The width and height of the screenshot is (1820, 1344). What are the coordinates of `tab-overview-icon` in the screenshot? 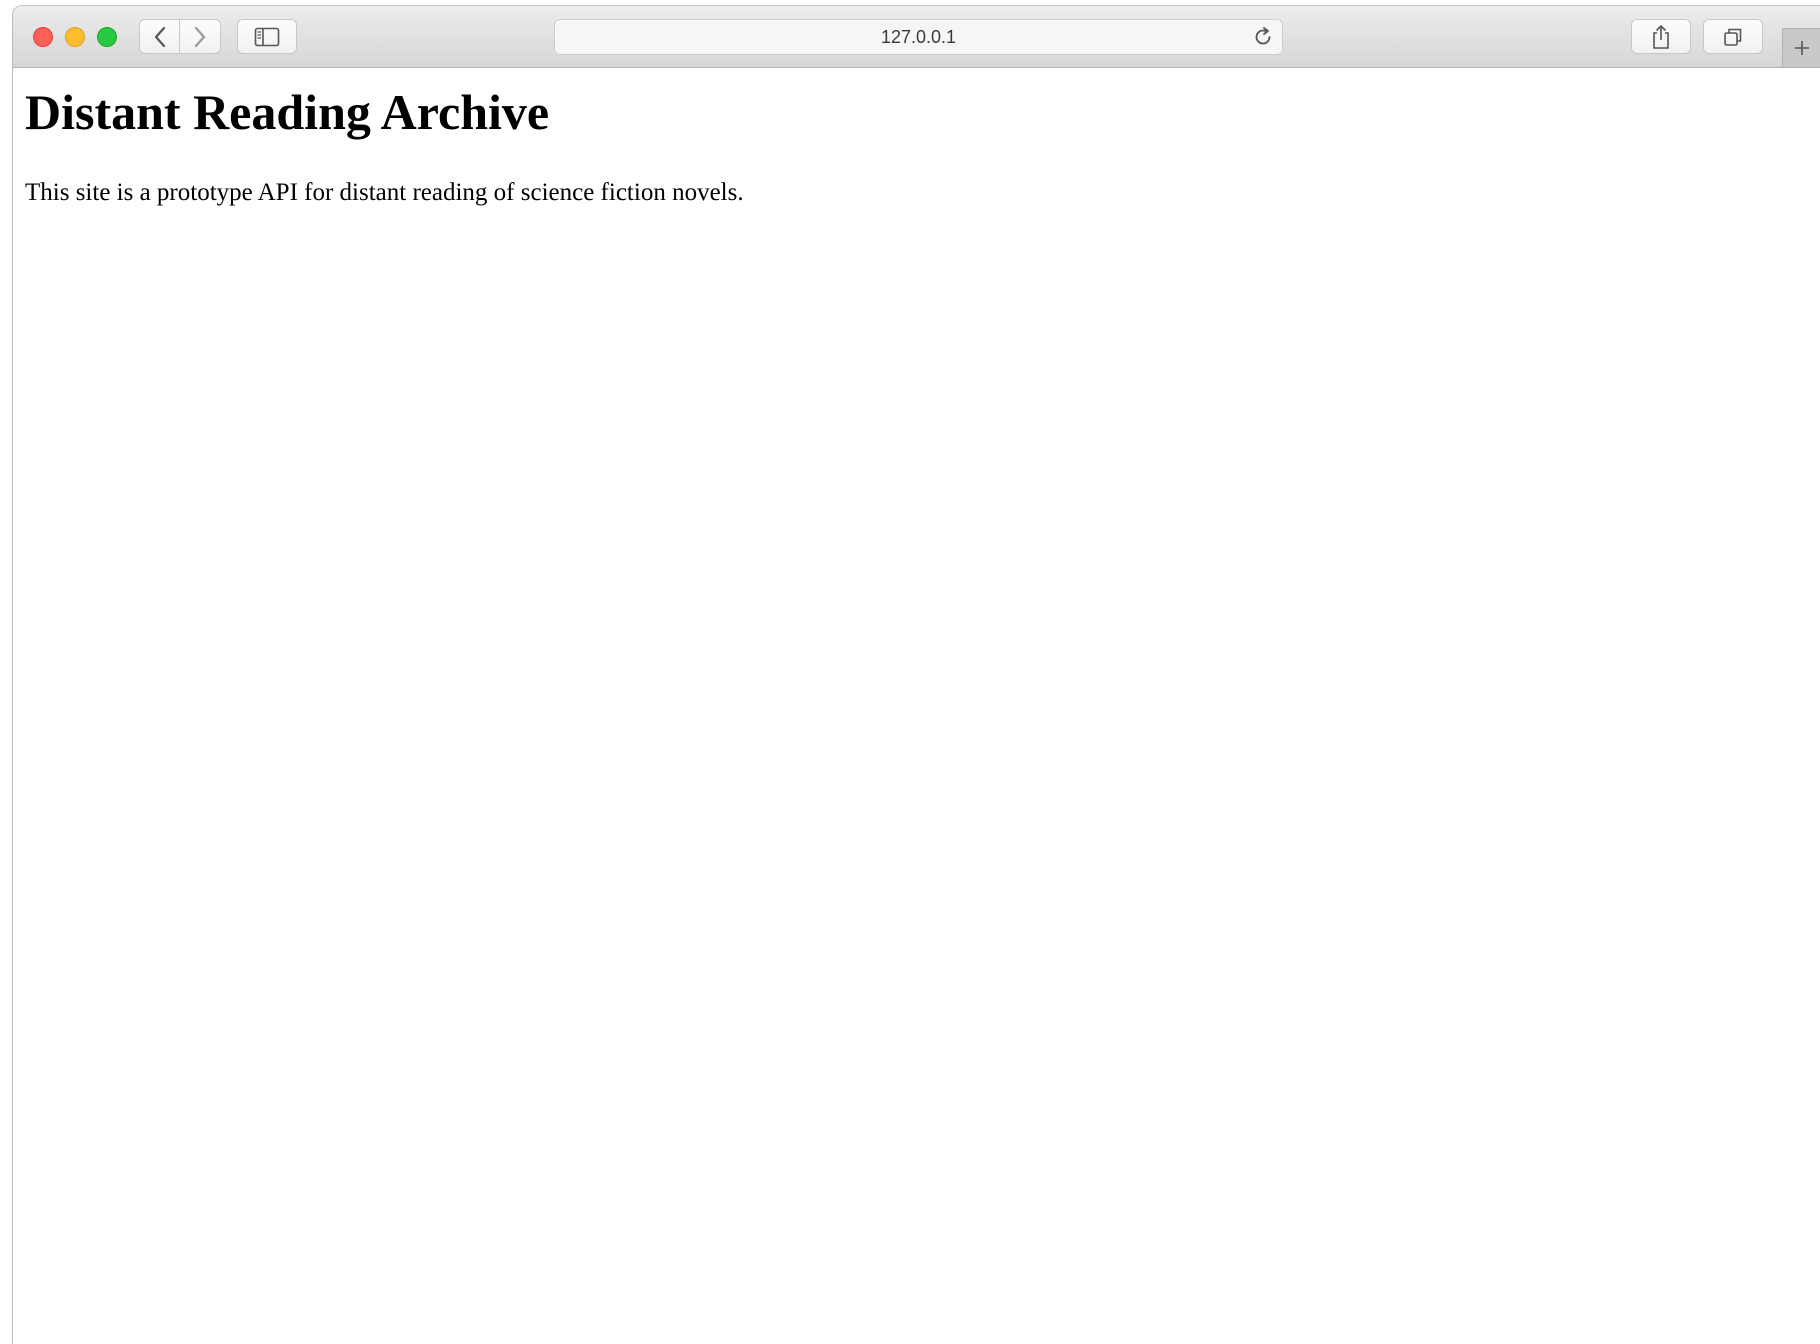 It's located at (1733, 37).